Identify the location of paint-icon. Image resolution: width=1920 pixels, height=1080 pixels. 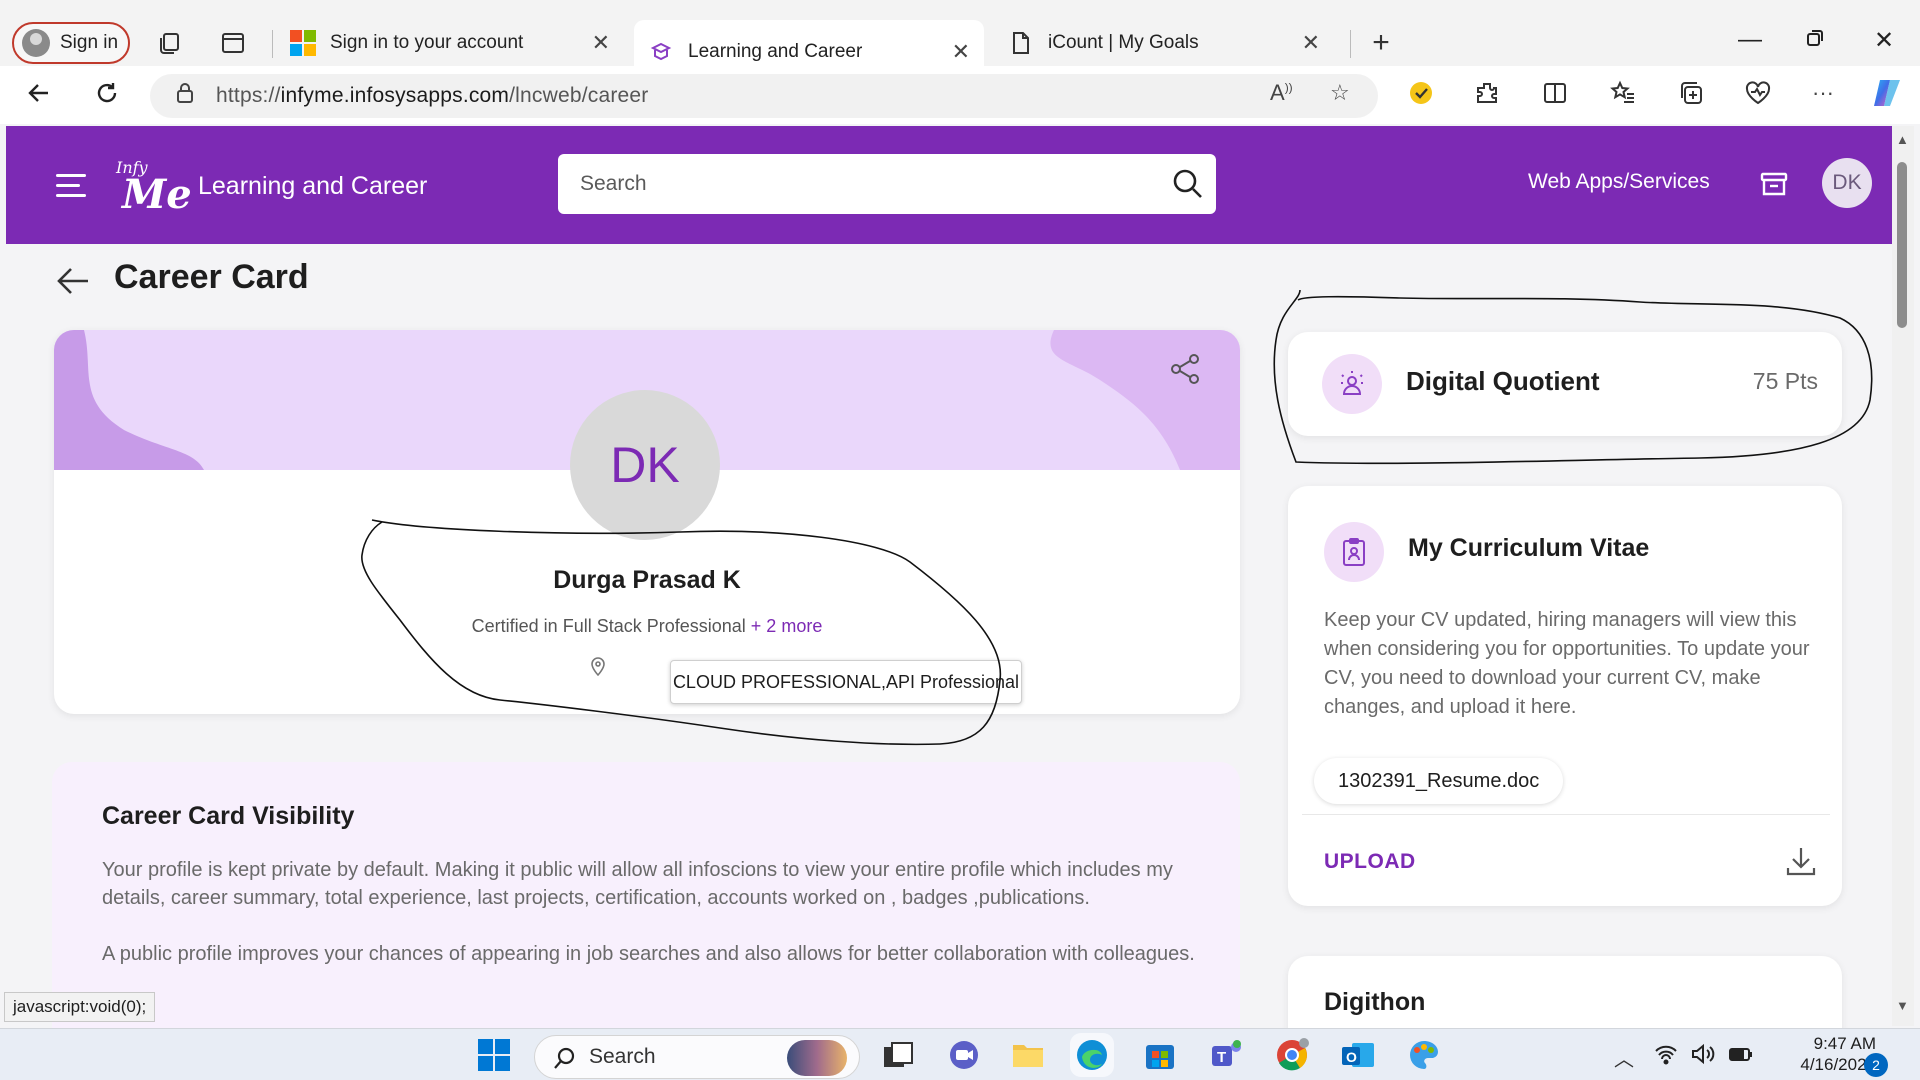
(1424, 1055).